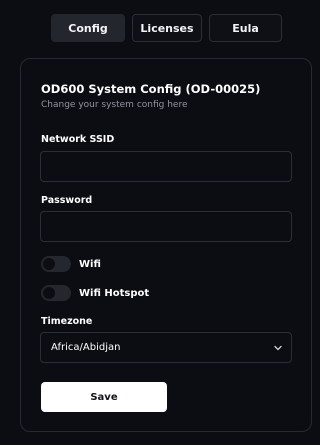  Describe the element at coordinates (90, 264) in the screenshot. I see `wifi-label: Wifi` at that location.